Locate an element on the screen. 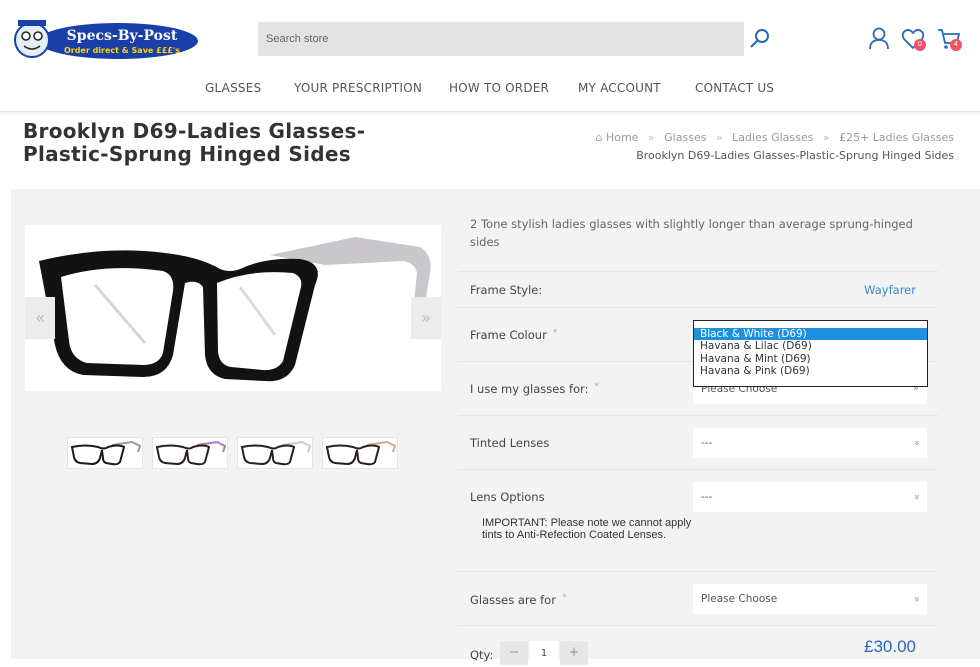 The height and width of the screenshot is (667, 980). breadcrumb-ladies-glasses: Ladies Glasses is located at coordinates (772, 137).